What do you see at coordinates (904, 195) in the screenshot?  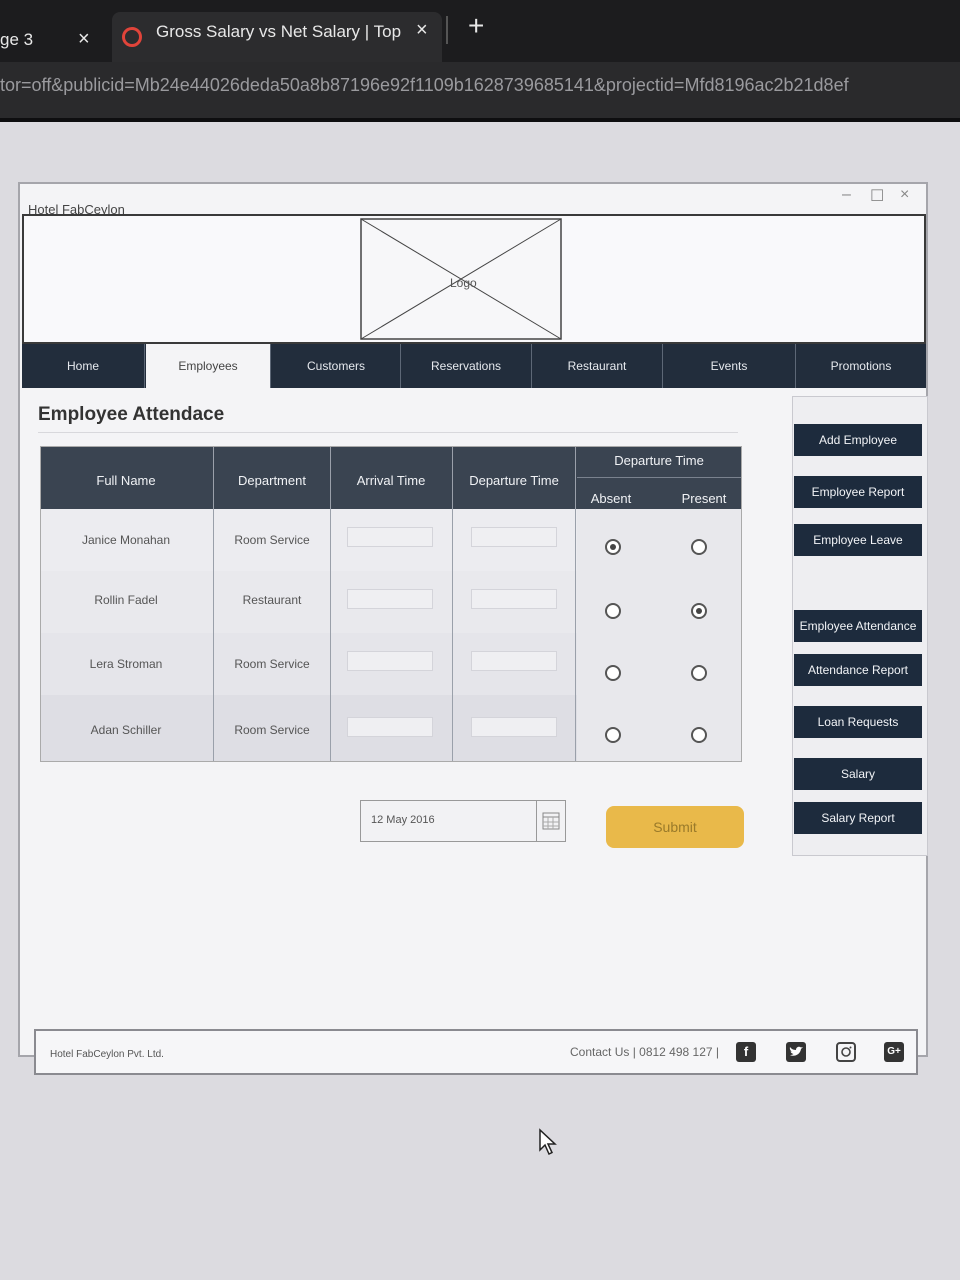 I see `close-icon: ×` at bounding box center [904, 195].